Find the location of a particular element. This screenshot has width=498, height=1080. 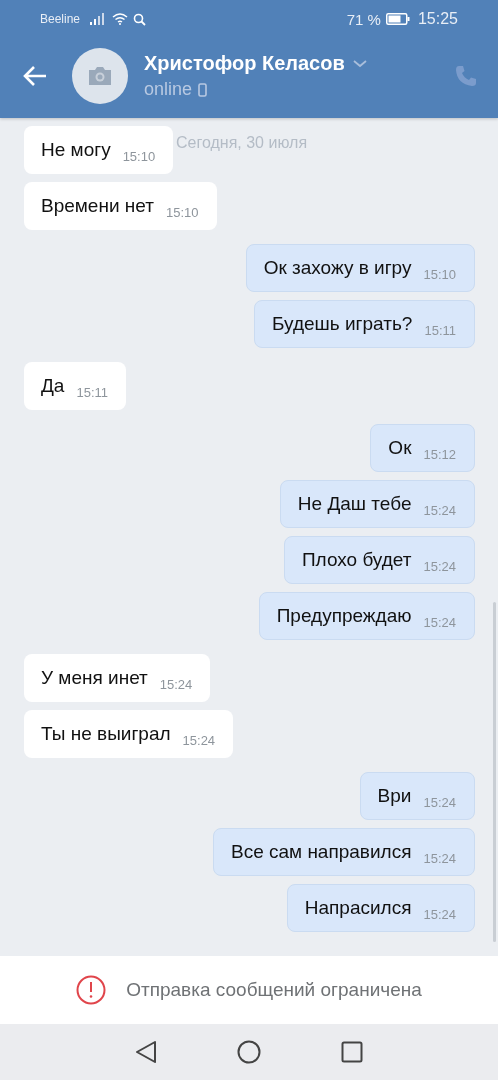

message-text: Напрасился is located at coordinates (358, 908).